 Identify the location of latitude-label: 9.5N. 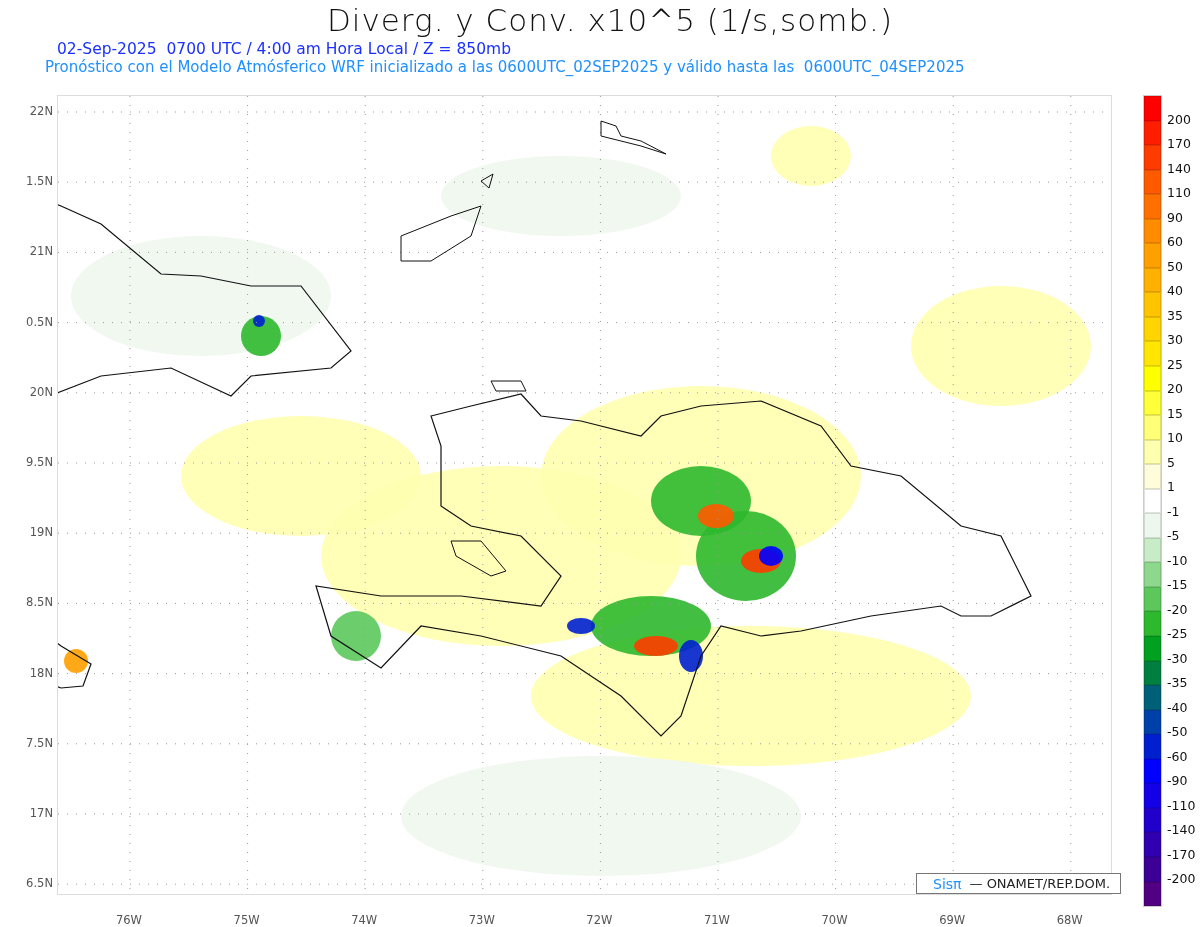
(39, 462).